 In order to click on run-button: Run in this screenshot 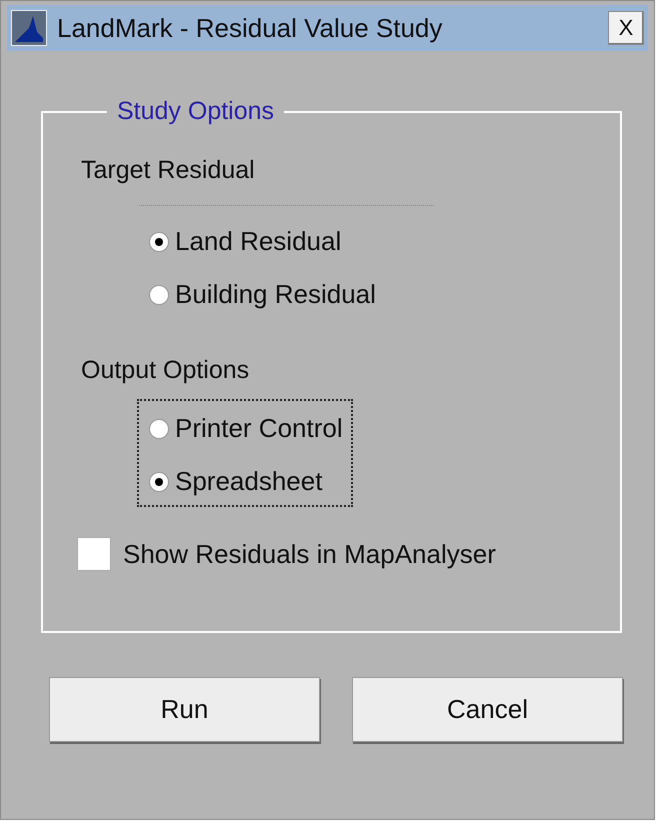, I will do `click(184, 709)`.